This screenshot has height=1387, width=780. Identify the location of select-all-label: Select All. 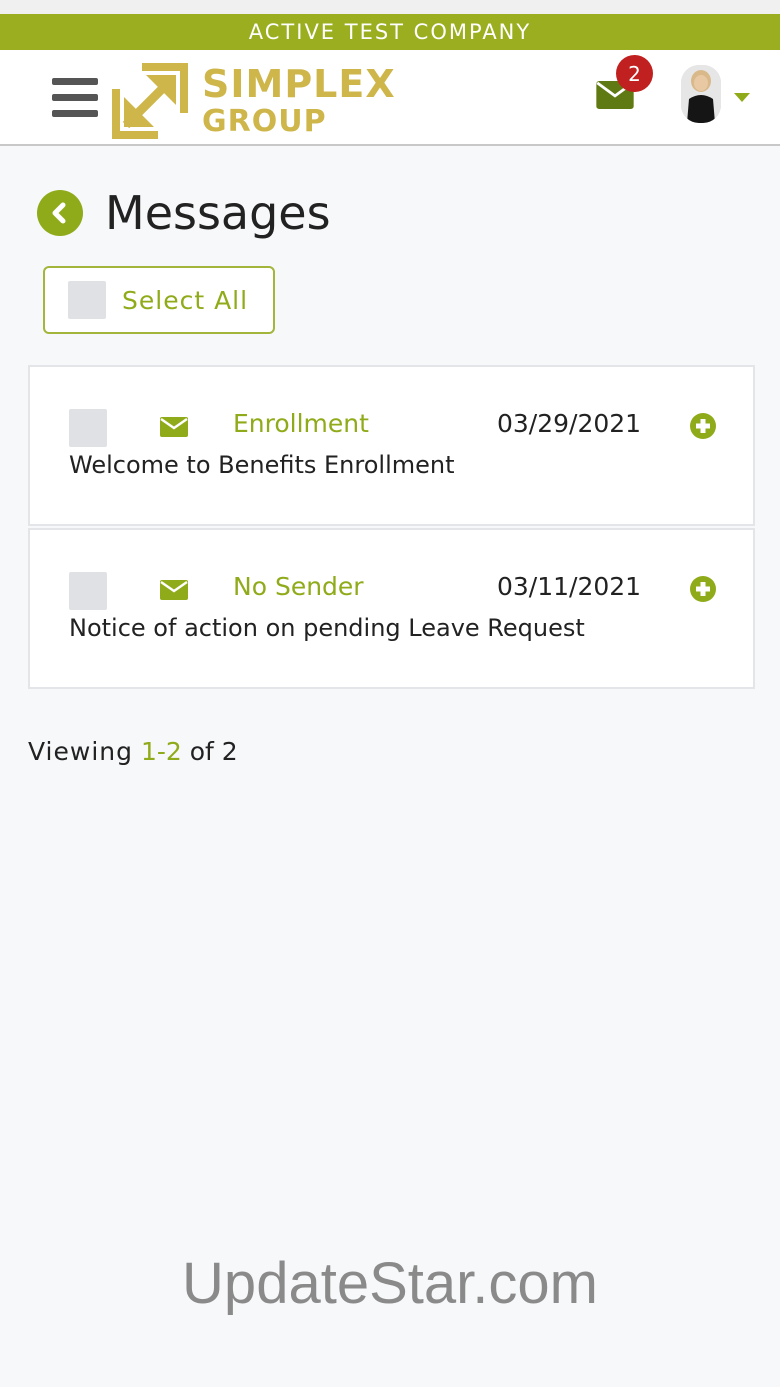
(185, 300).